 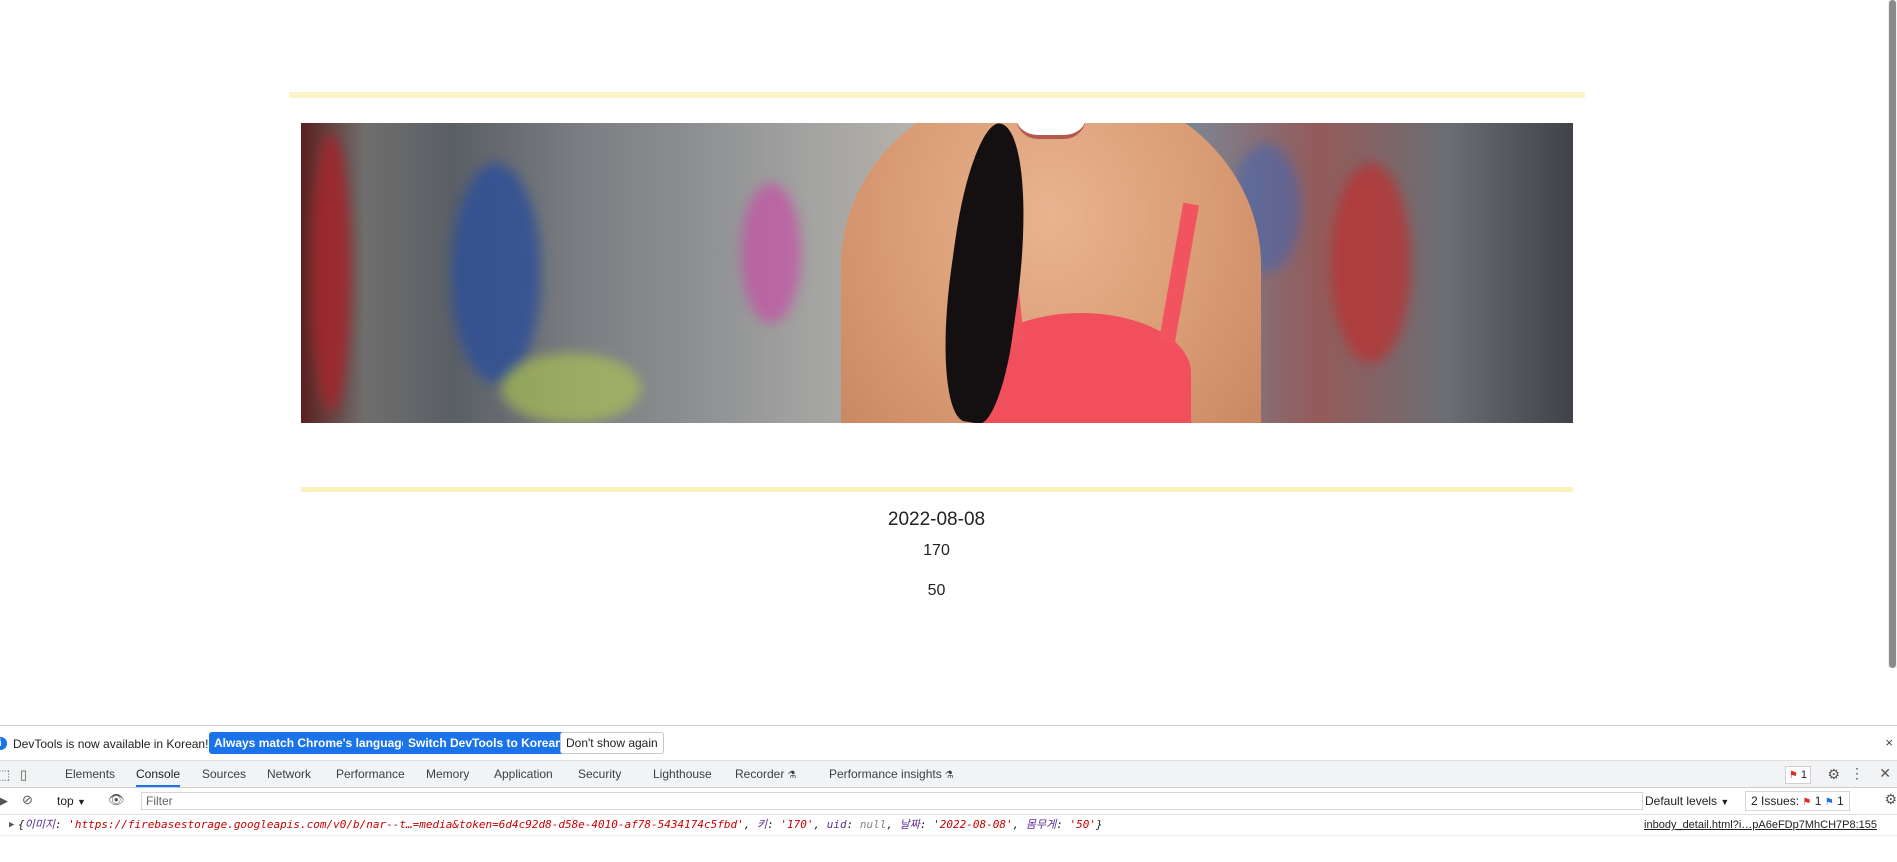 What do you see at coordinates (1840, 801) in the screenshot?
I see `issues-info-count: 1` at bounding box center [1840, 801].